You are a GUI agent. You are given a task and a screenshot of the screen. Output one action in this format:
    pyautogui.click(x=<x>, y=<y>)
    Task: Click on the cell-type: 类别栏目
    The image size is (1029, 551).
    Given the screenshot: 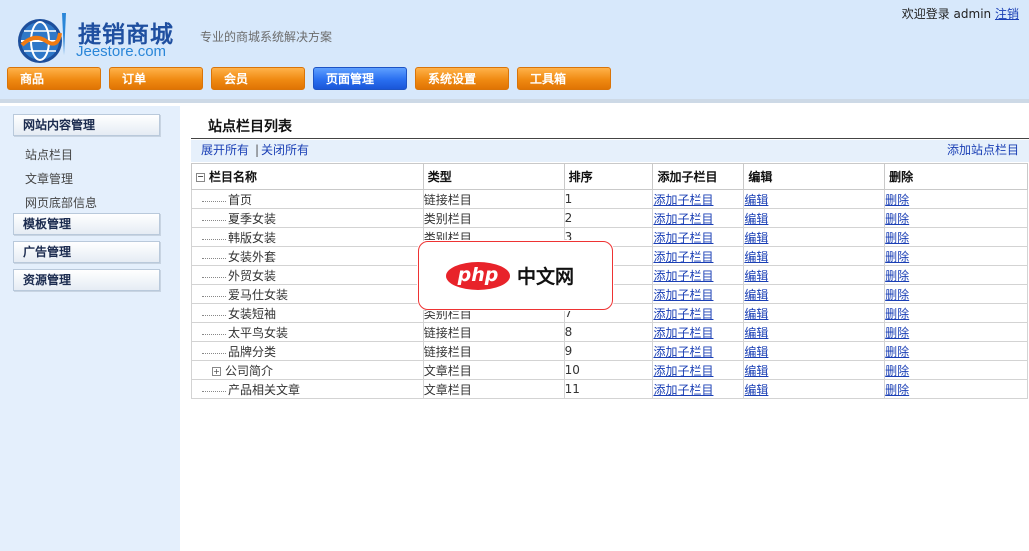 What is the action you would take?
    pyautogui.click(x=493, y=218)
    